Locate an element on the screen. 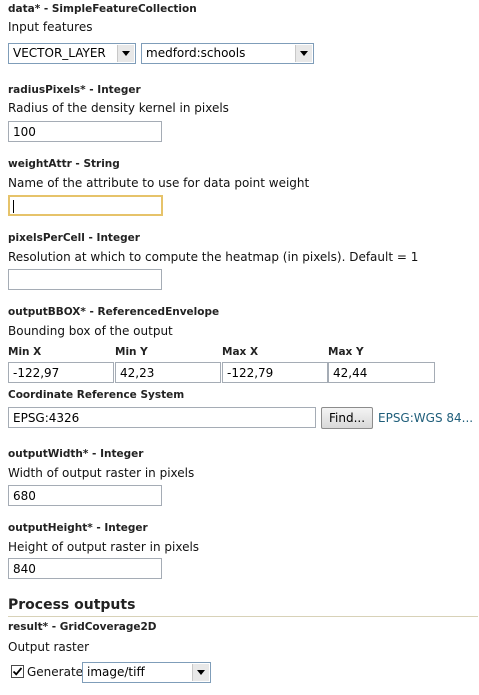 The width and height of the screenshot is (479, 695). input-type-select-value: VECTOR_LAYER is located at coordinates (59, 53).